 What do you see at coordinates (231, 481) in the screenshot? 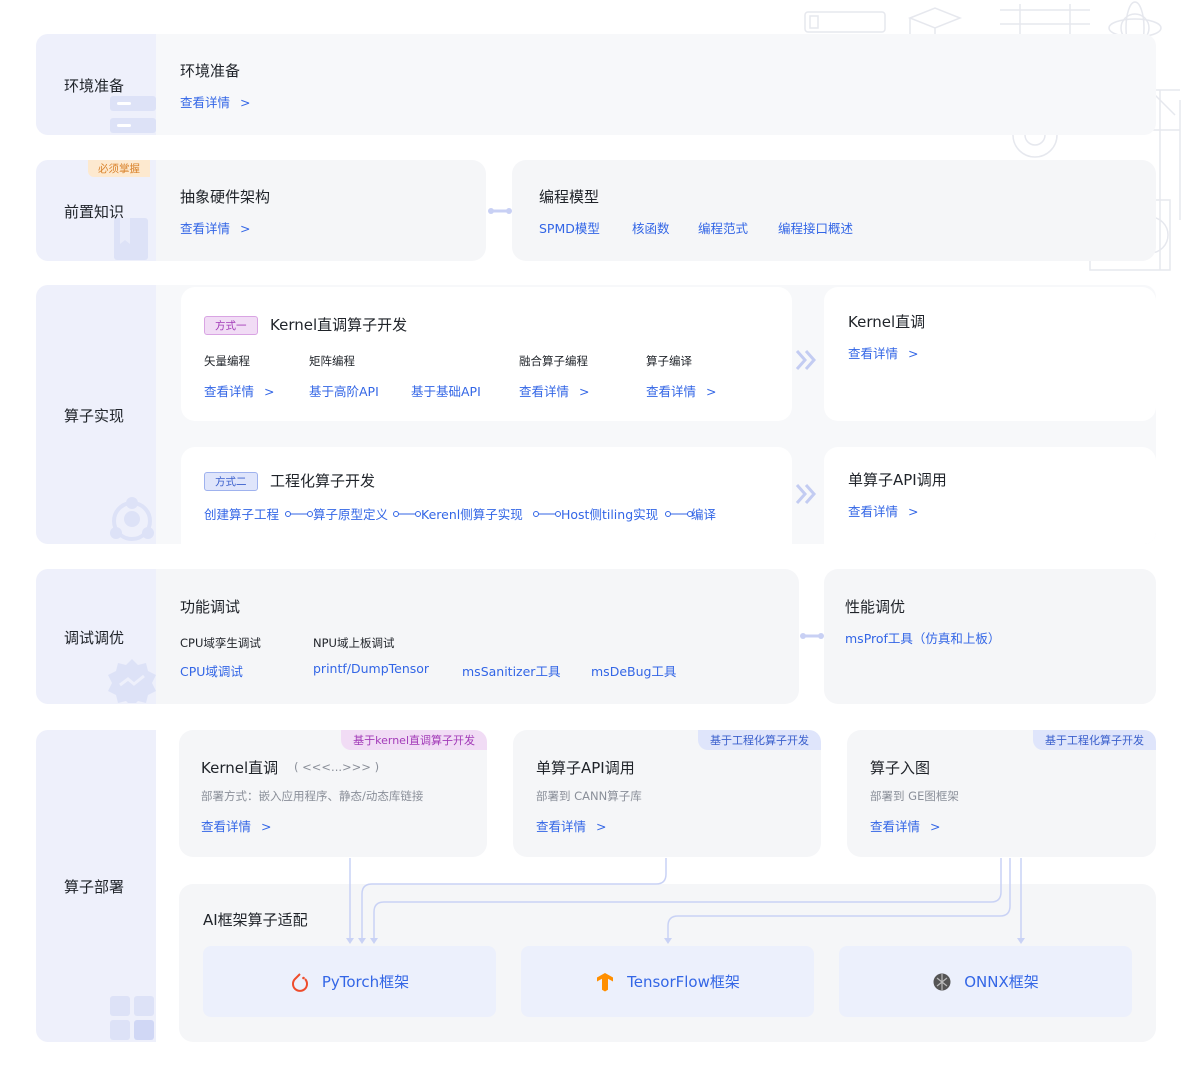
I see `method-two-tag: 方式二` at bounding box center [231, 481].